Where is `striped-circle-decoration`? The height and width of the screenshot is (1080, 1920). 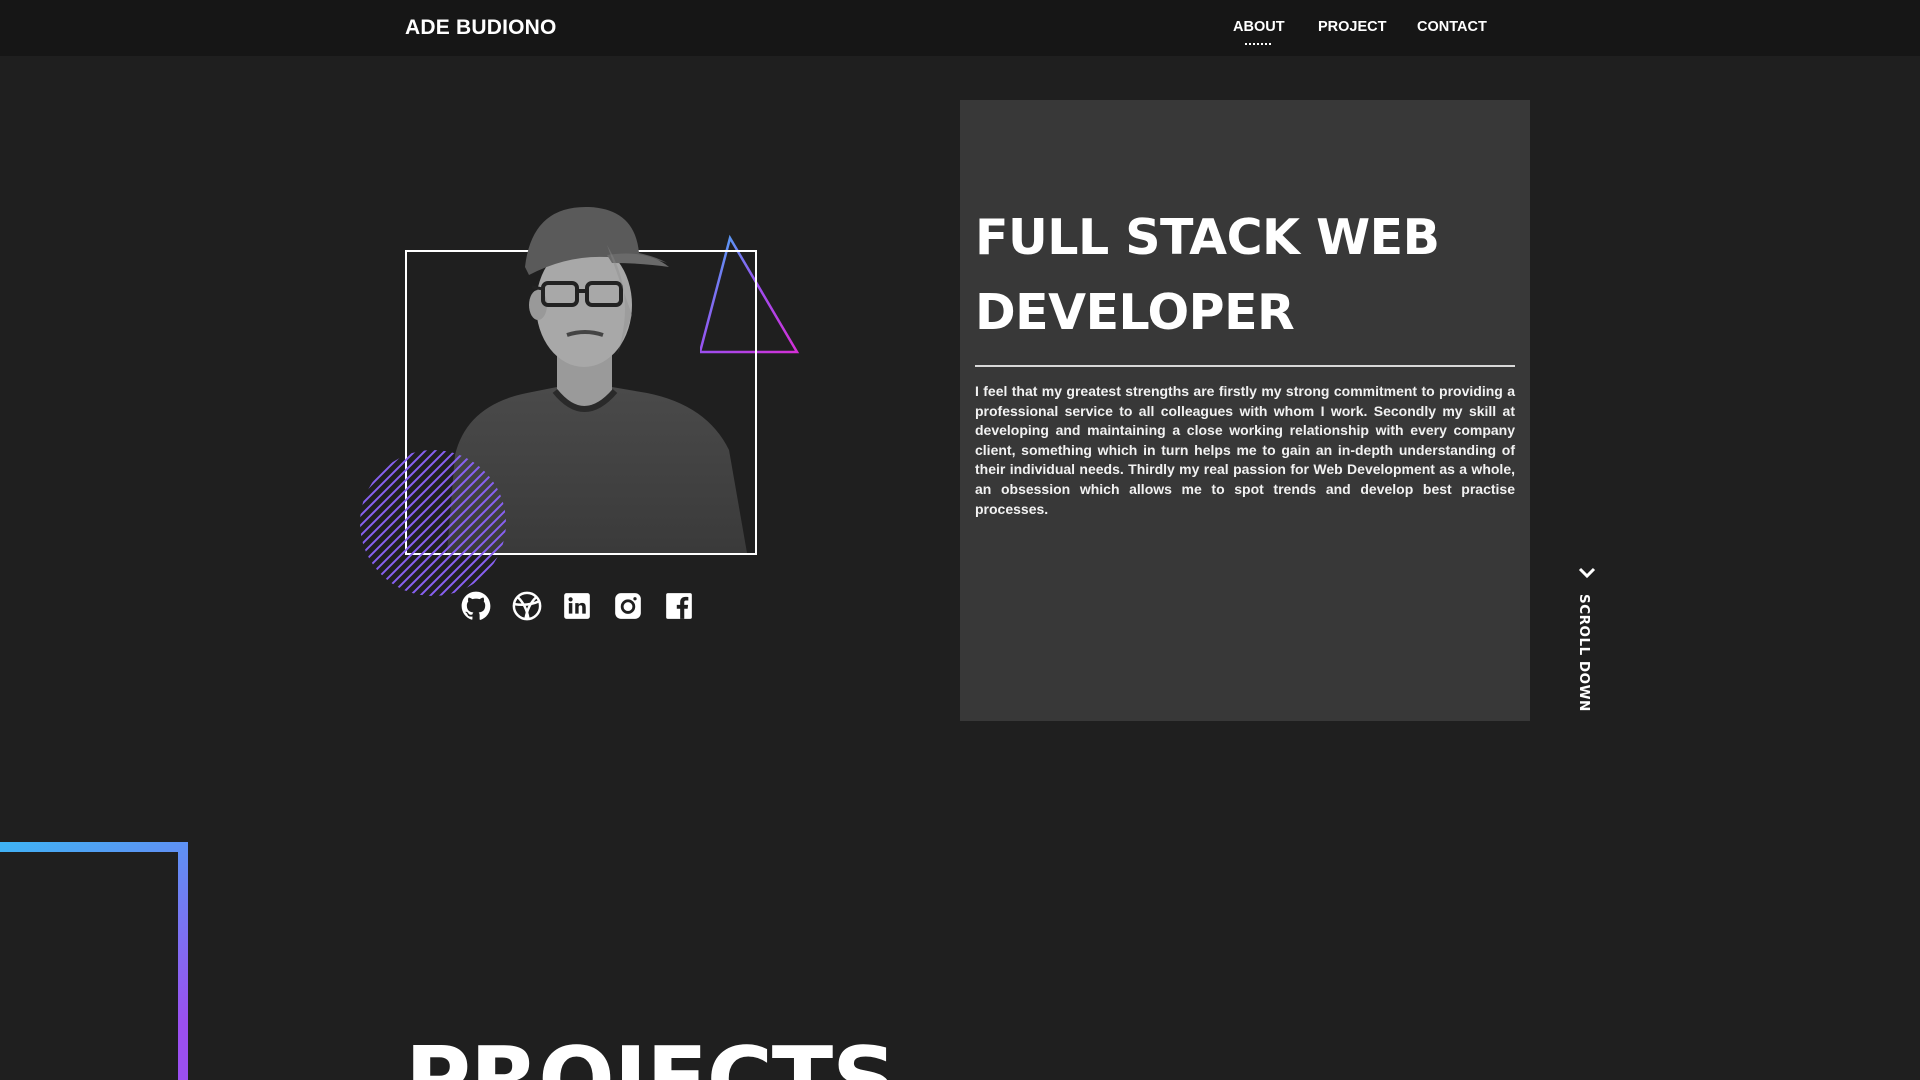 striped-circle-decoration is located at coordinates (433, 523).